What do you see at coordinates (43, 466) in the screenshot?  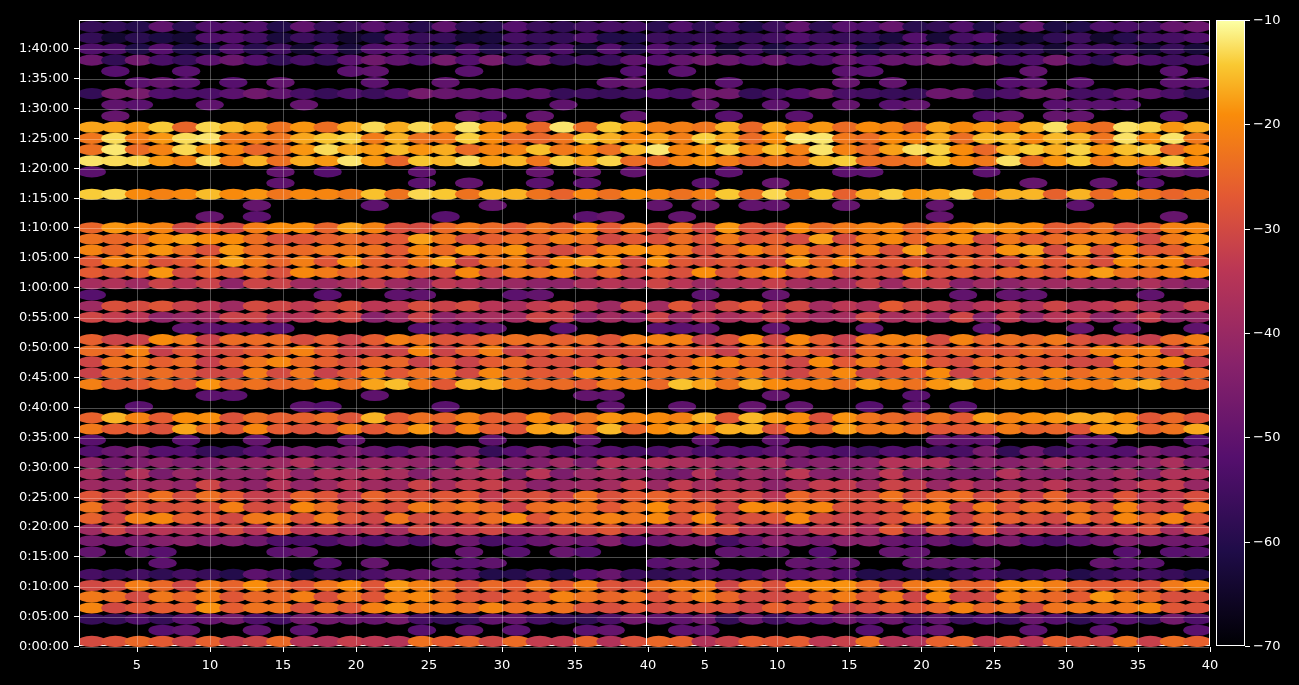 I see `axis-tick-label: 0:30:00` at bounding box center [43, 466].